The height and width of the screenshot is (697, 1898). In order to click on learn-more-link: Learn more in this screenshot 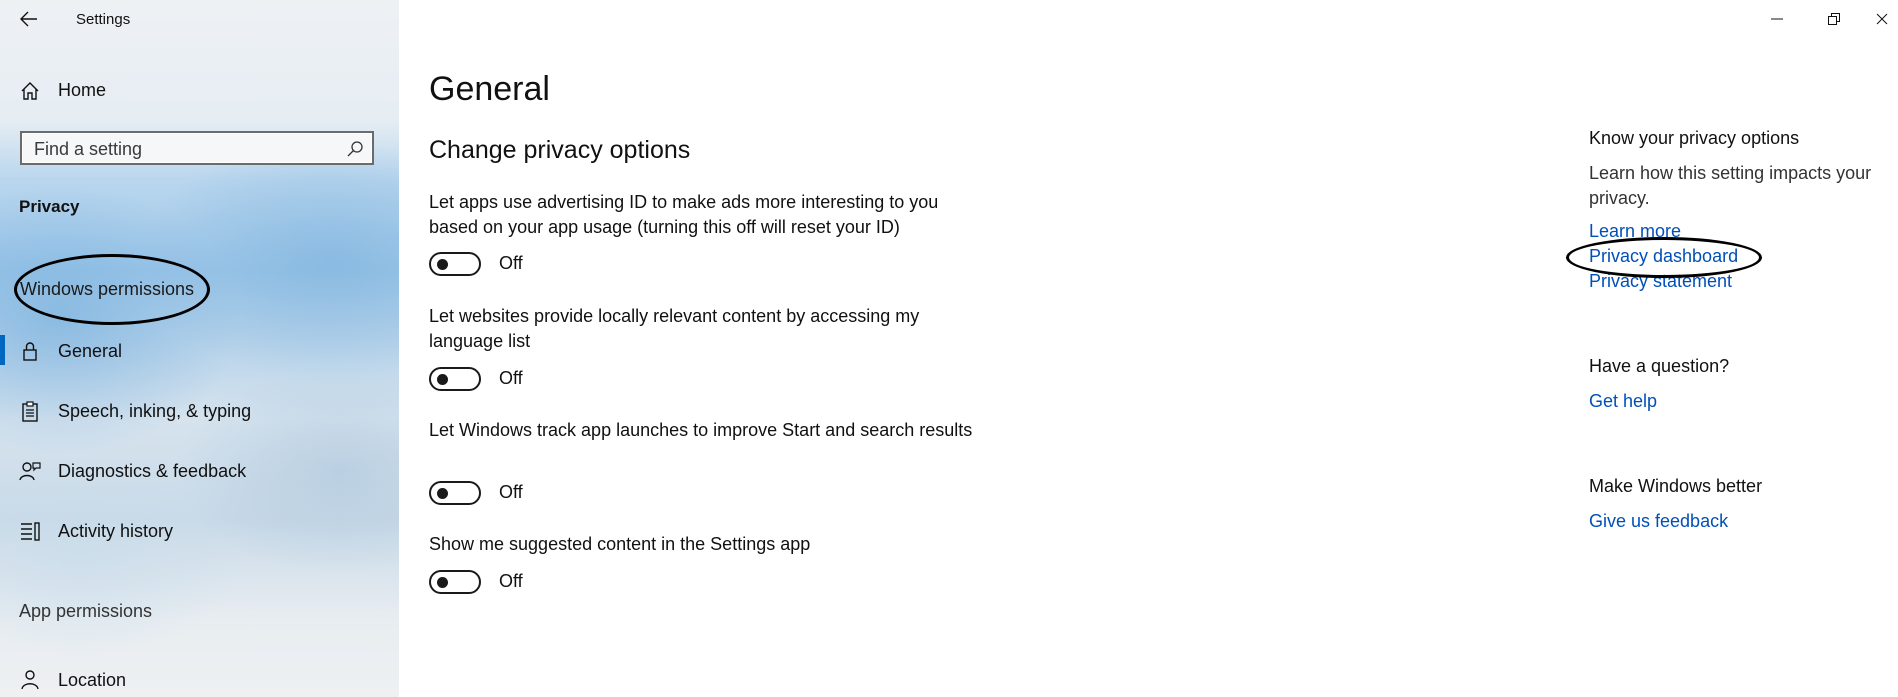, I will do `click(1635, 231)`.